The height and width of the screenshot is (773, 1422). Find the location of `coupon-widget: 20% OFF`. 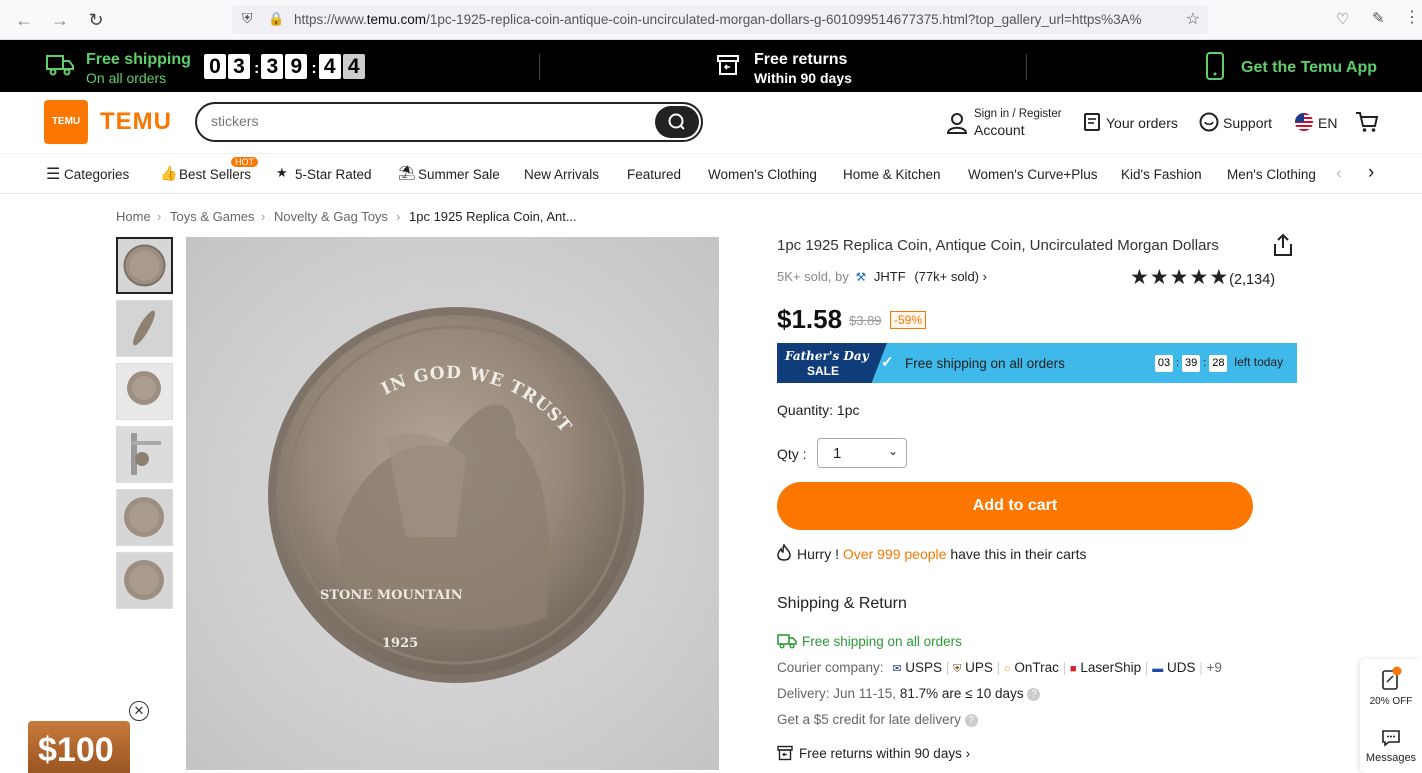

coupon-widget: 20% OFF is located at coordinates (1391, 686).